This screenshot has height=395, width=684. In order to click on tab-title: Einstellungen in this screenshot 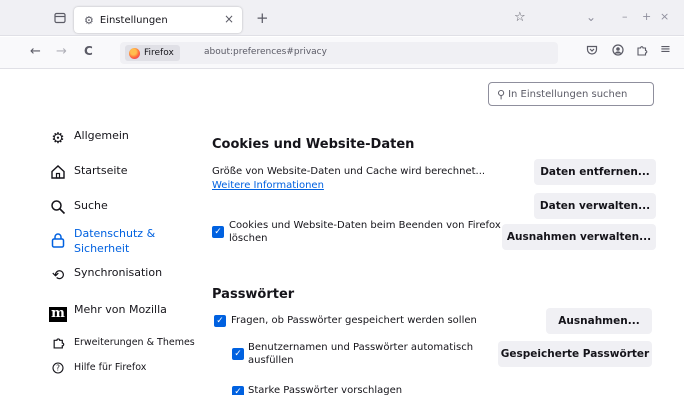, I will do `click(133, 20)`.